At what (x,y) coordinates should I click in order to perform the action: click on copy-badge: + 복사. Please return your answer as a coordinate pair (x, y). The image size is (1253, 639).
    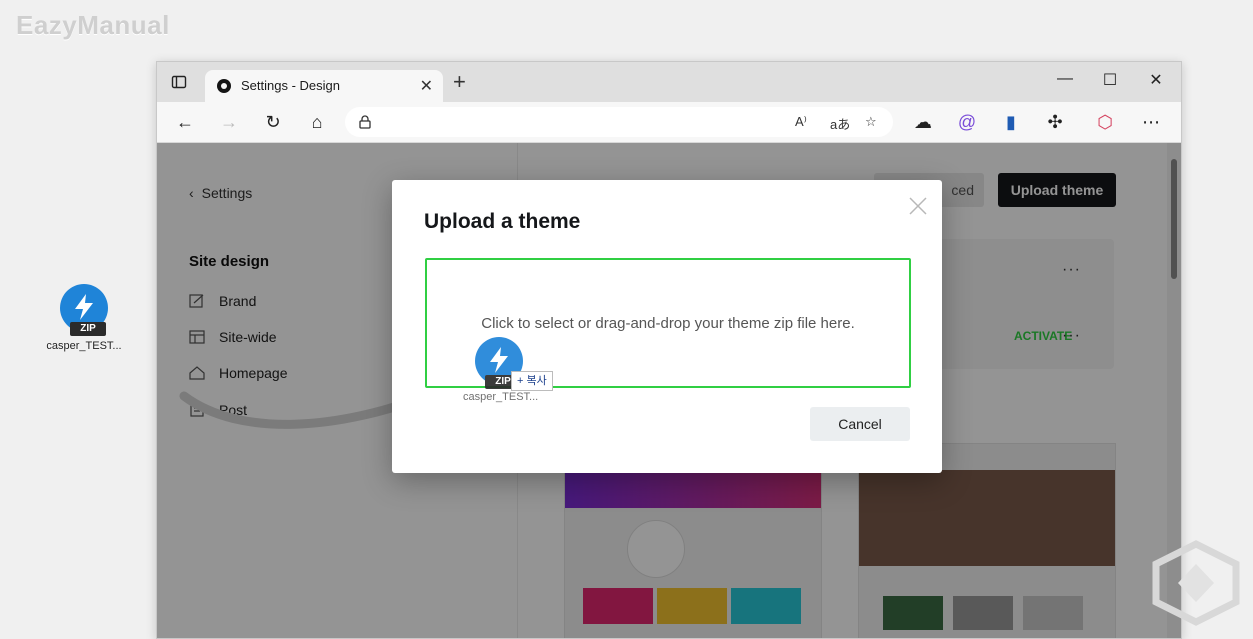
    Looking at the image, I should click on (532, 381).